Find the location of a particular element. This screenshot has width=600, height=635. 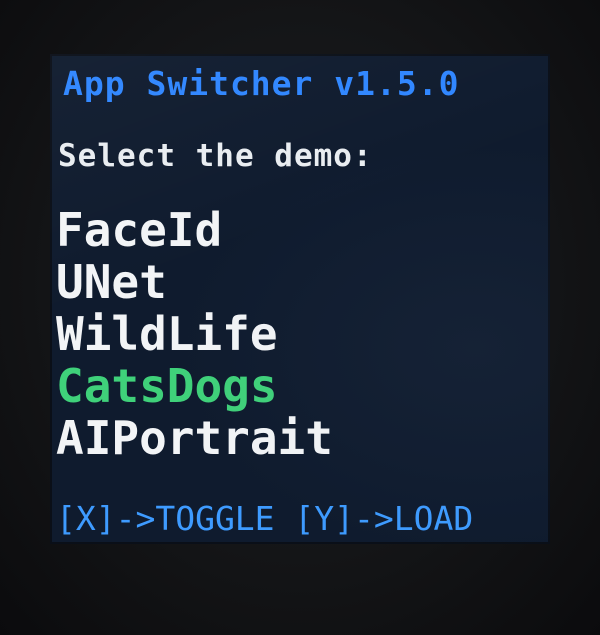

menu-item-catsdogs: CatsDogs is located at coordinates (194, 386).